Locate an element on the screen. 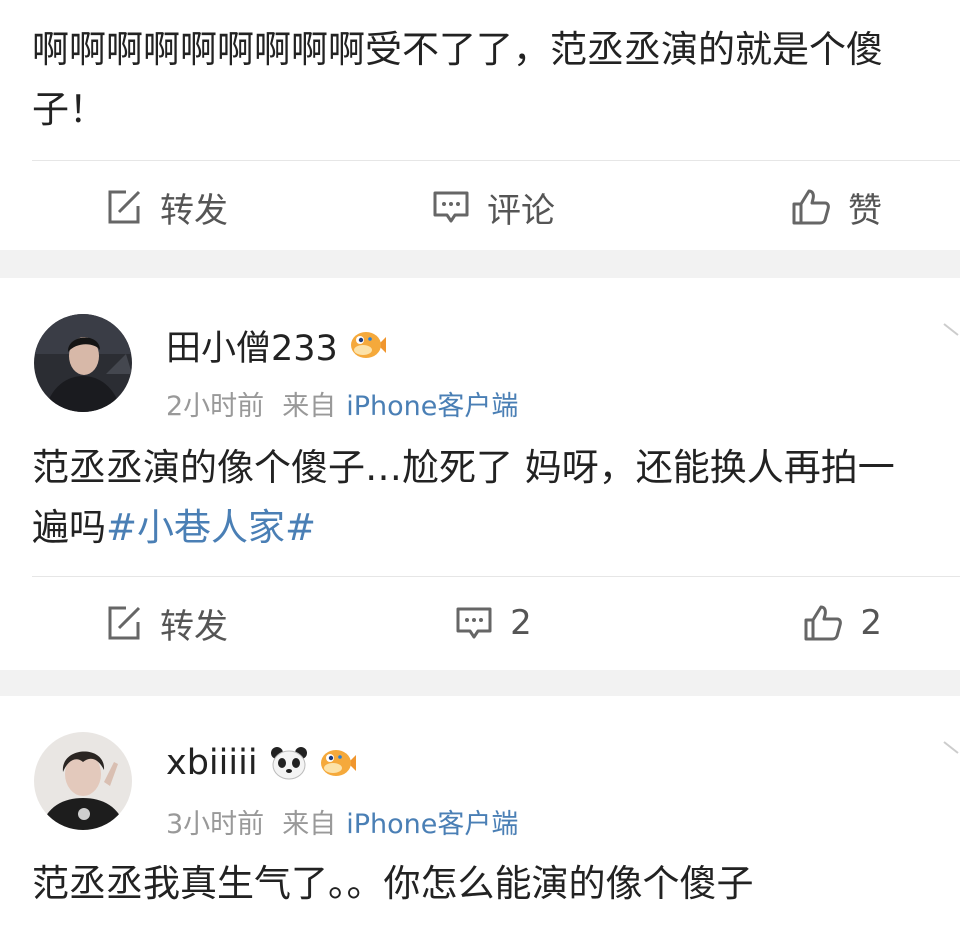 The image size is (960, 934). comment-button: 2 is located at coordinates (492, 623).